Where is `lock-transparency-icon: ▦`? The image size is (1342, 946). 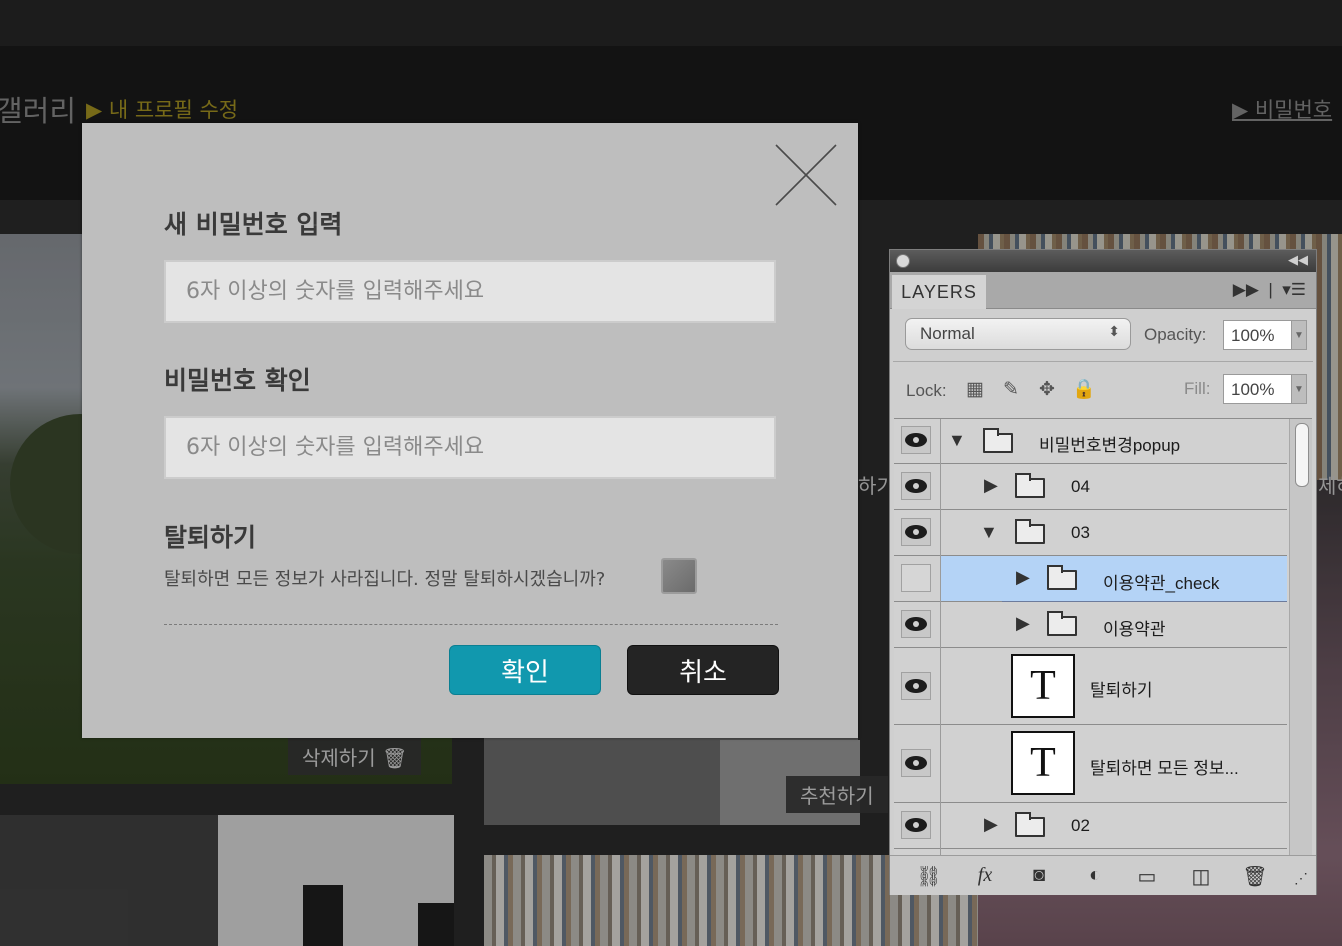 lock-transparency-icon: ▦ is located at coordinates (975, 390).